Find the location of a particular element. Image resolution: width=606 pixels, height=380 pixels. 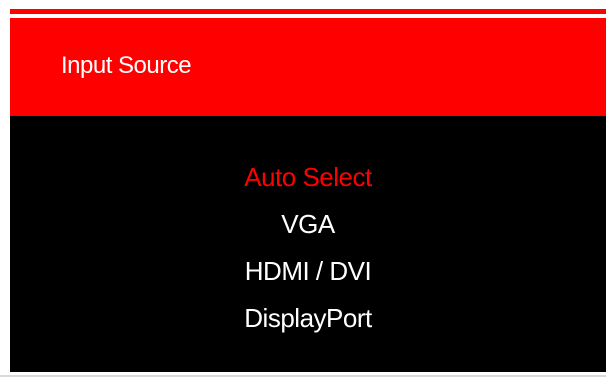

menu-item-displayport: DisplayPort is located at coordinates (308, 318).